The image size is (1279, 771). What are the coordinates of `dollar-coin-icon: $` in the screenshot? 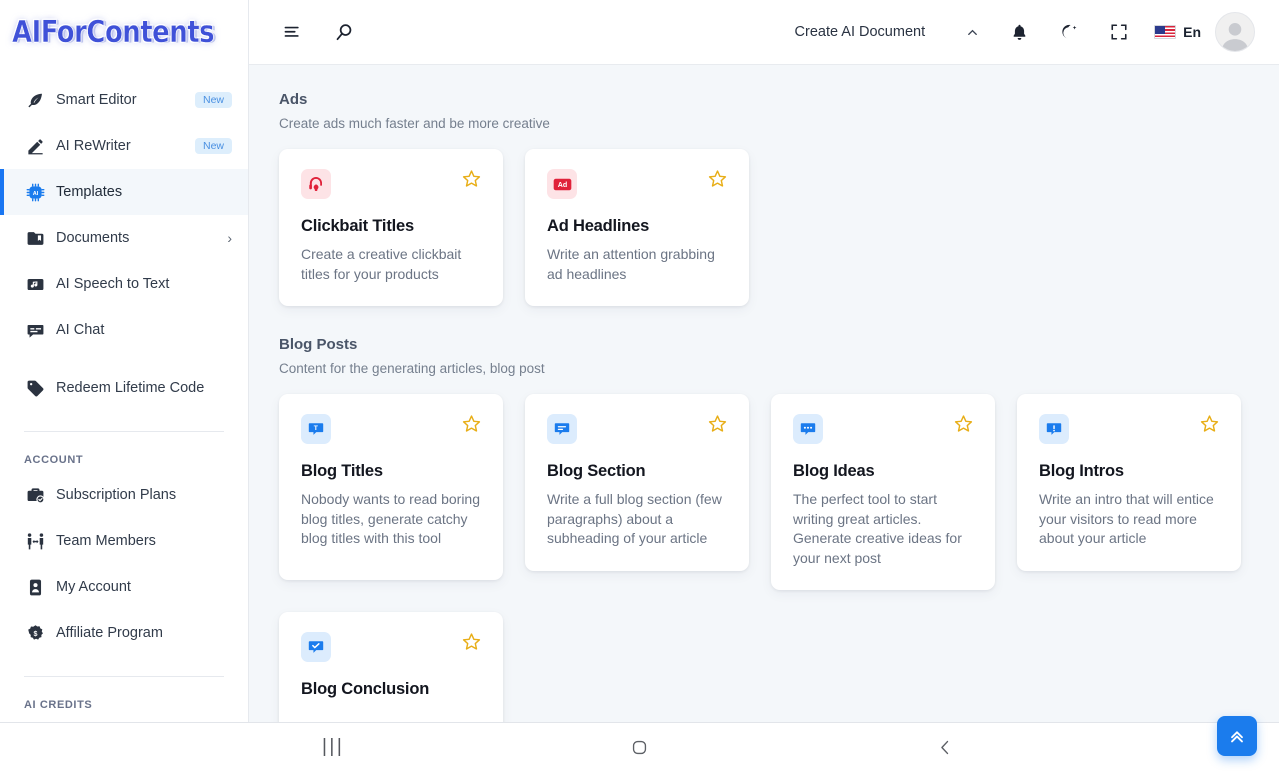 It's located at (35, 633).